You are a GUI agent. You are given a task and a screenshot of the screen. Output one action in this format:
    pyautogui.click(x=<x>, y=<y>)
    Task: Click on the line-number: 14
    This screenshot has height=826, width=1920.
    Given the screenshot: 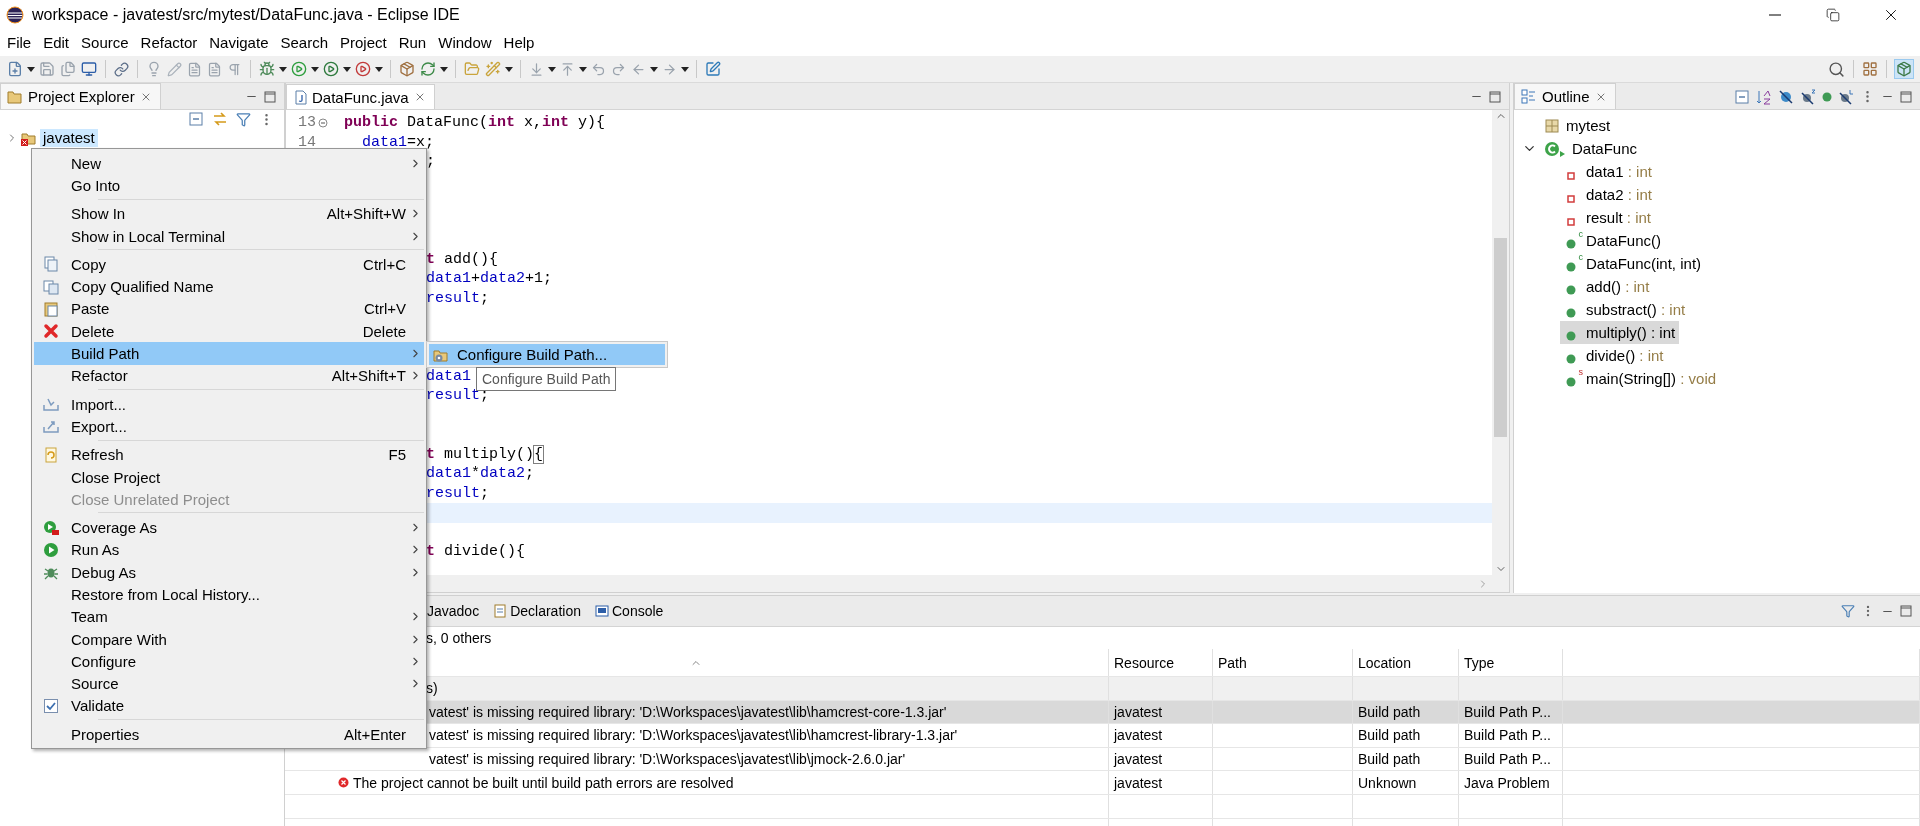 What is the action you would take?
    pyautogui.click(x=306, y=142)
    